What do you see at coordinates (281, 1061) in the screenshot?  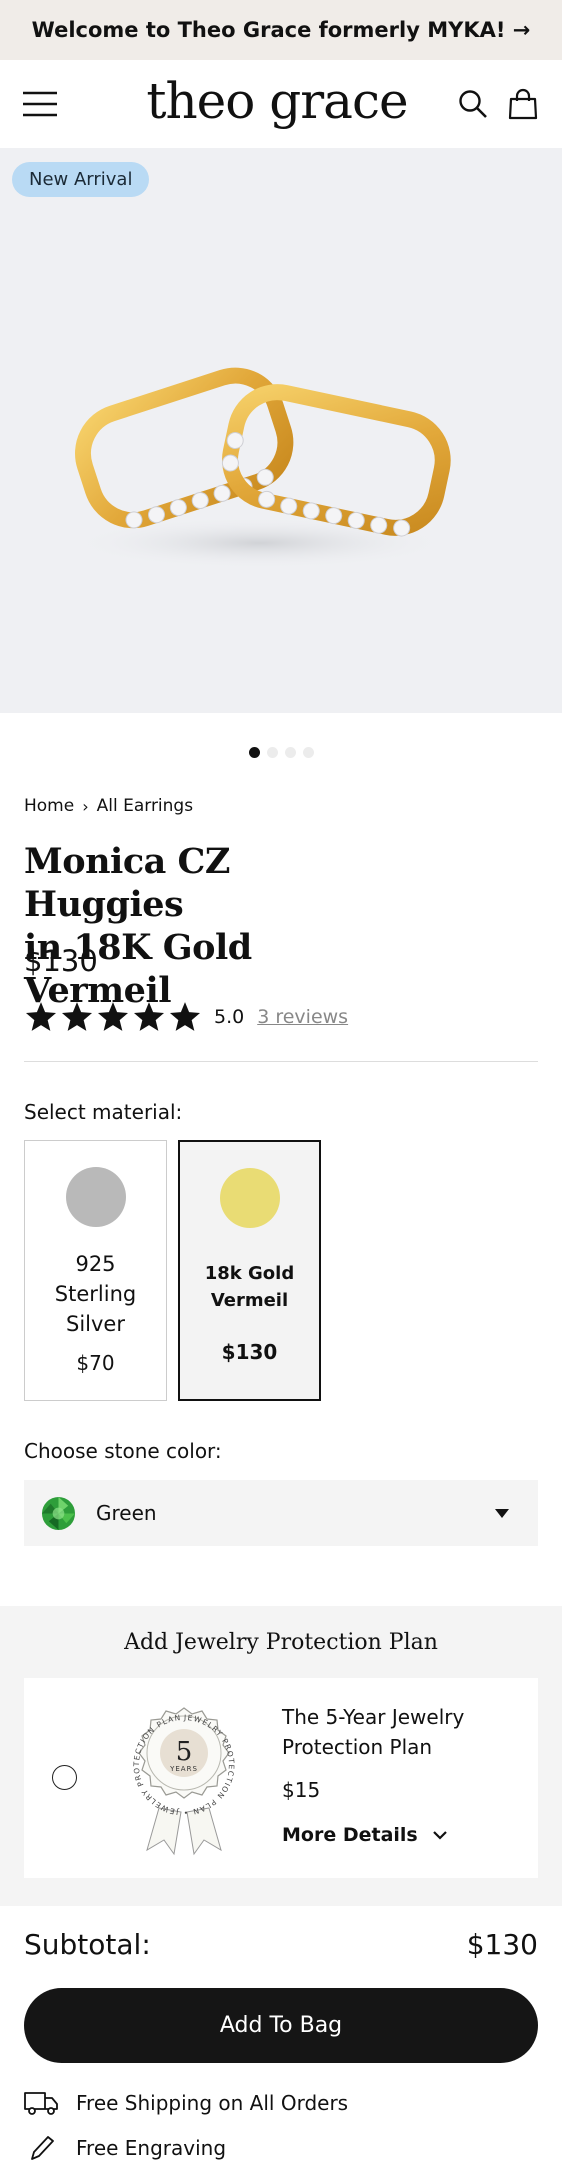 I see `divider` at bounding box center [281, 1061].